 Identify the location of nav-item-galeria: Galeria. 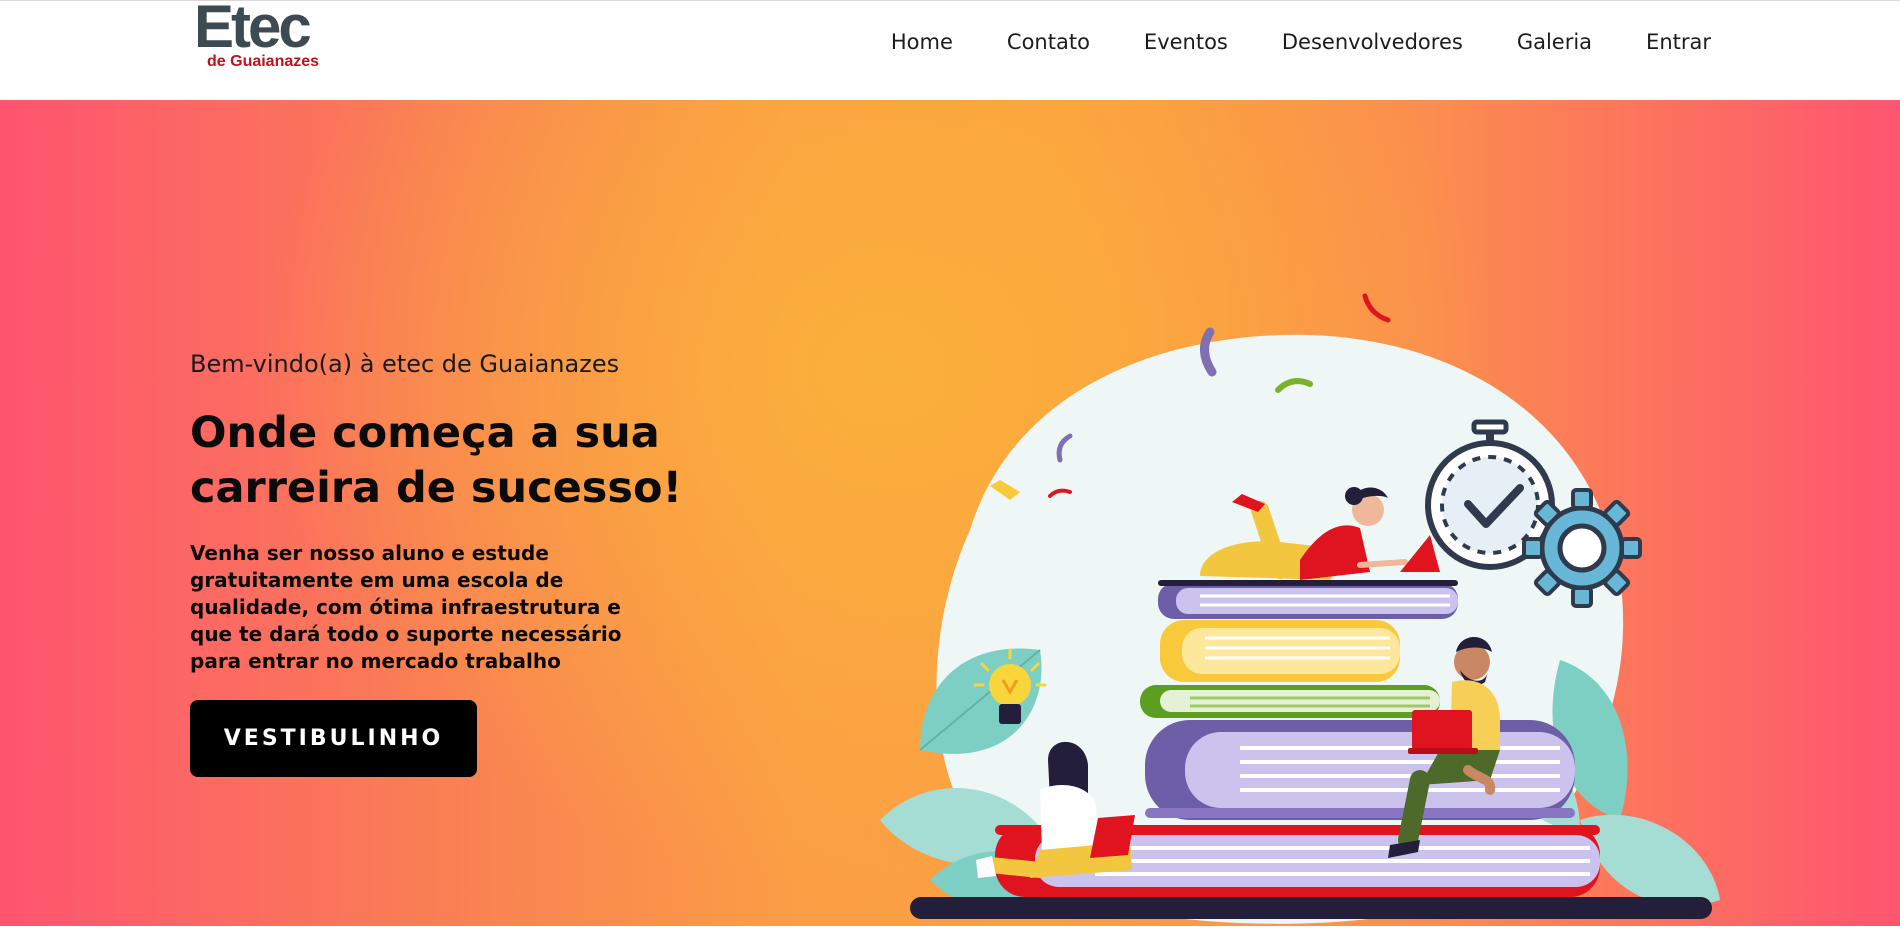
(1554, 42).